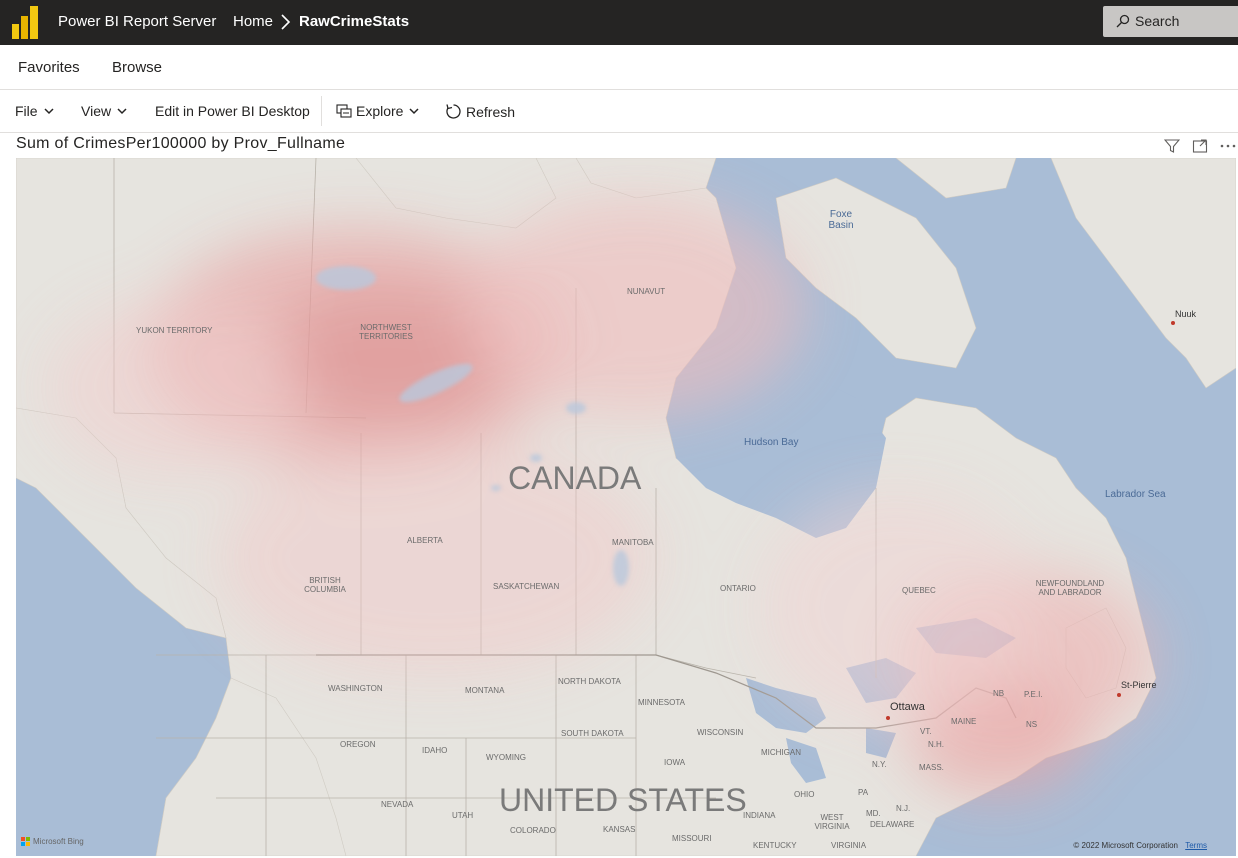 This screenshot has height=858, width=1238. I want to click on map-label-ns: NS, so click(1032, 724).